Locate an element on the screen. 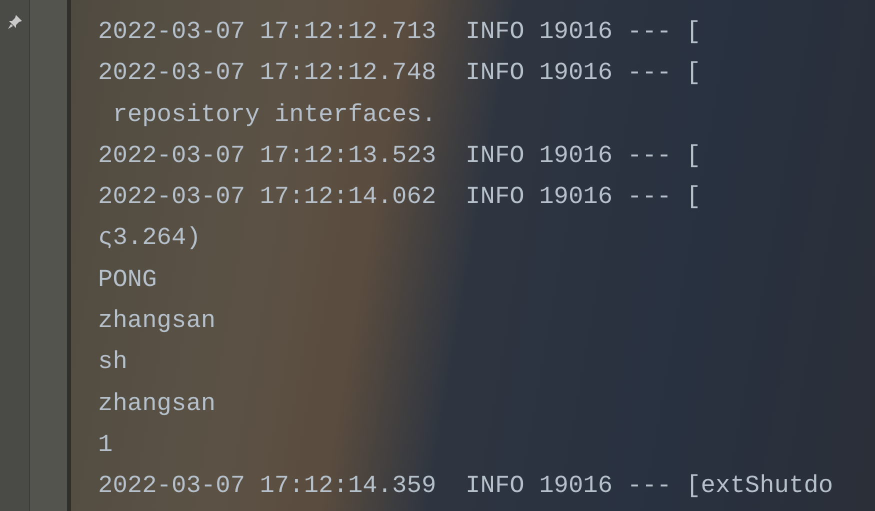 The height and width of the screenshot is (511, 875). console-line: repository interfaces. is located at coordinates (275, 115).